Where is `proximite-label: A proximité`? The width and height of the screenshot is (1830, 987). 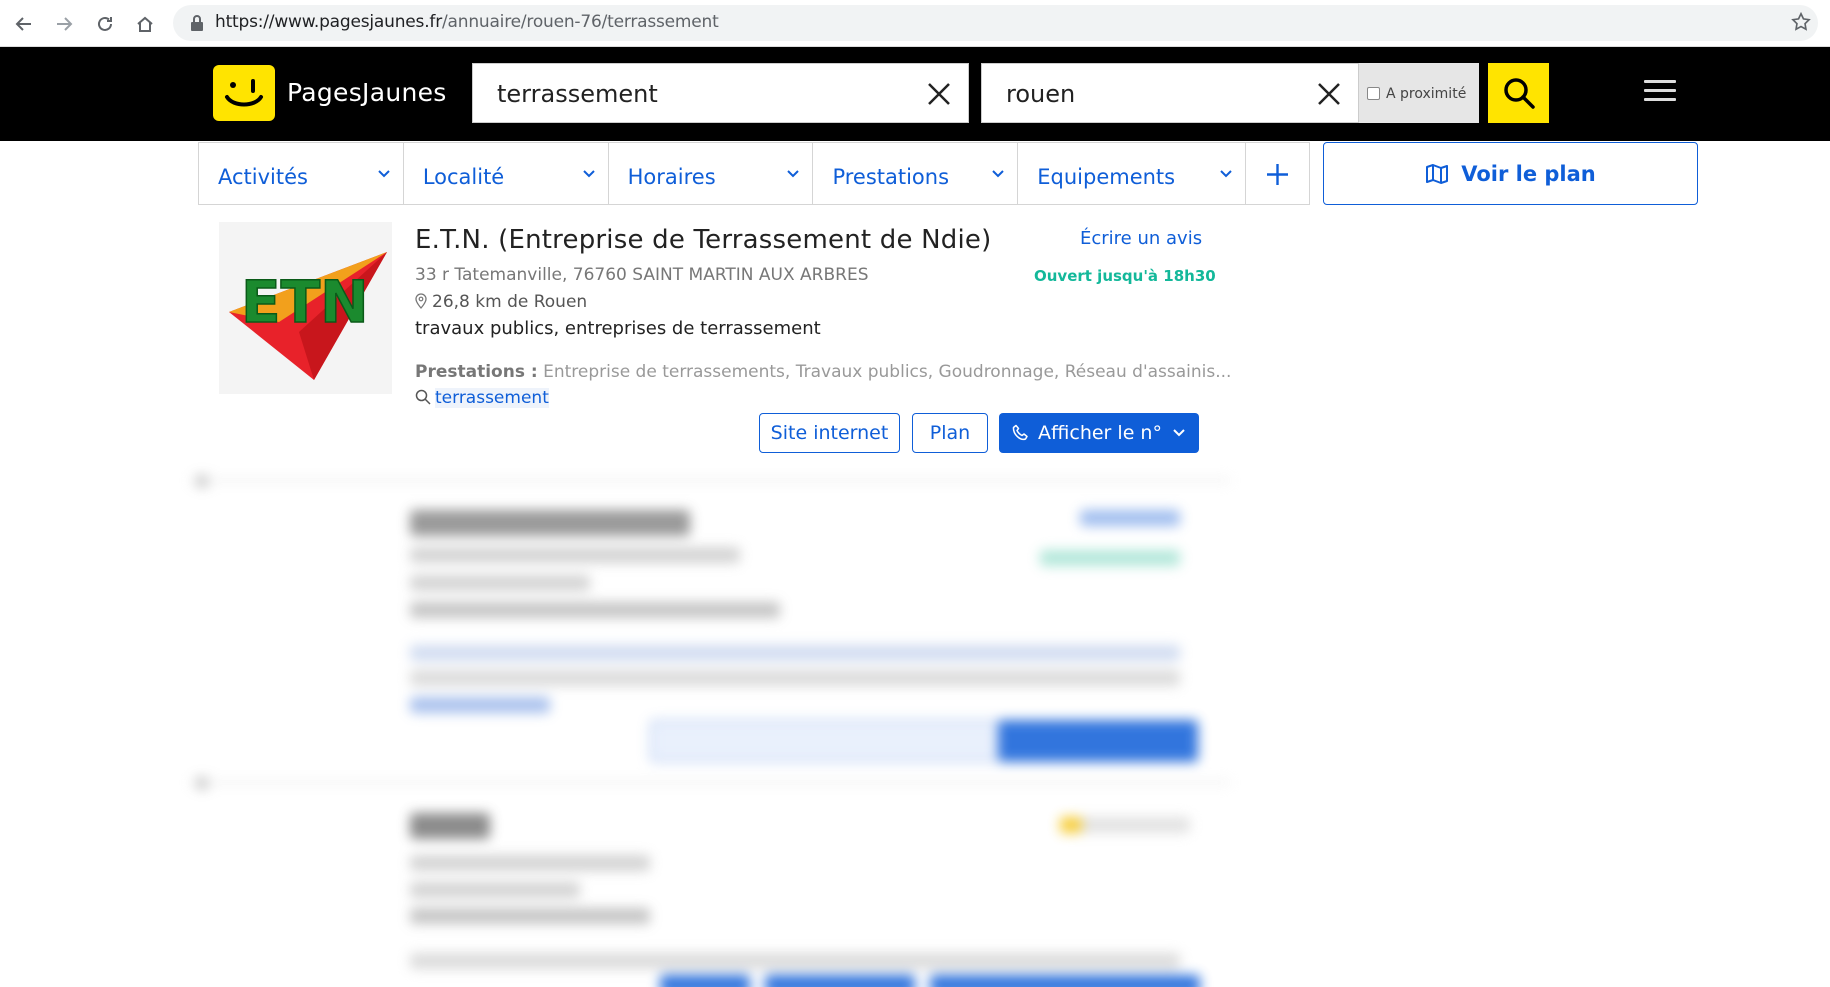
proximite-label: A proximité is located at coordinates (1426, 94).